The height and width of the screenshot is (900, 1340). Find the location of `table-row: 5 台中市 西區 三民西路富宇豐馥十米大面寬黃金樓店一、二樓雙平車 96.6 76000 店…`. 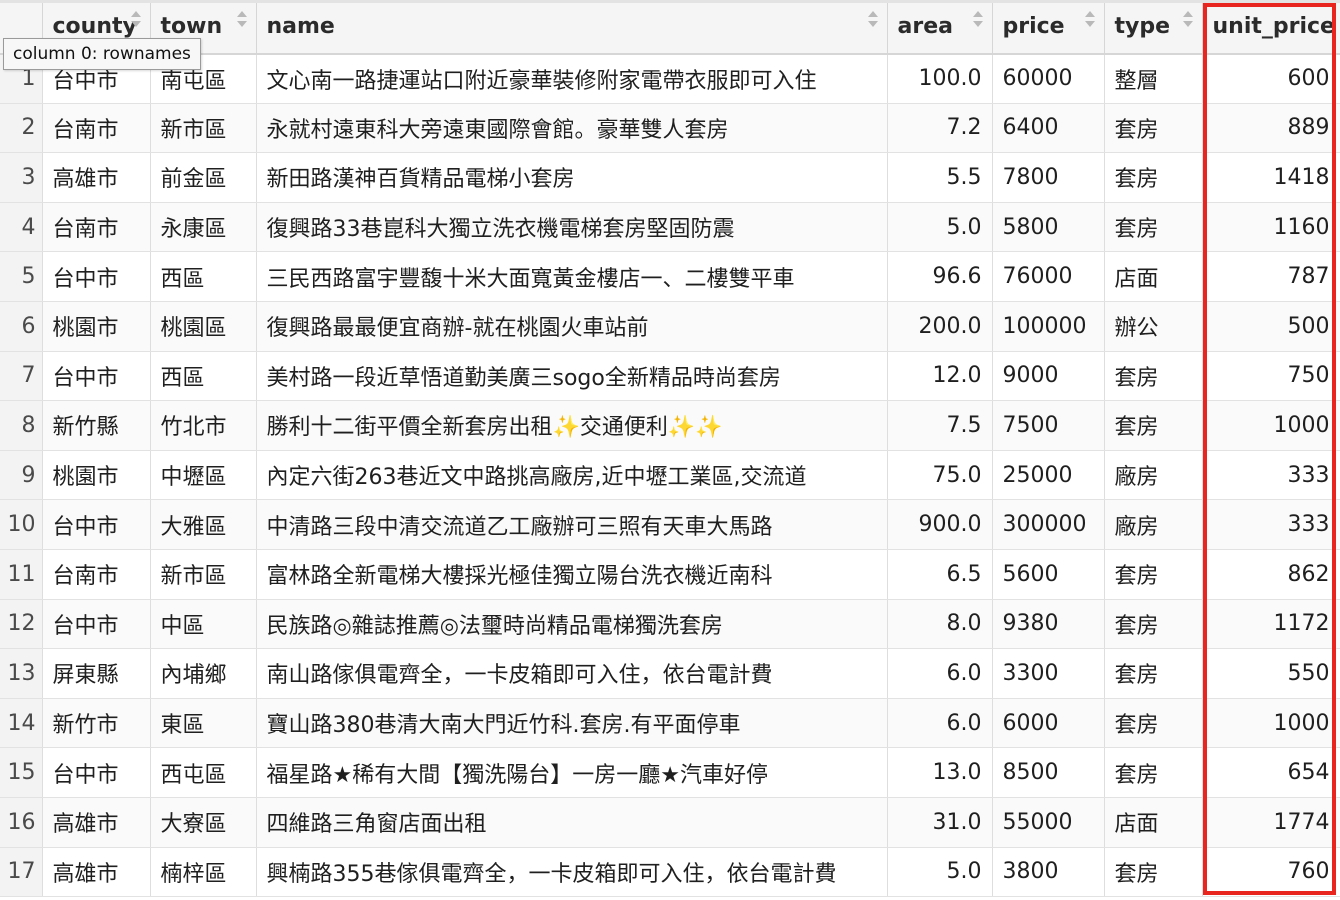

table-row: 5 台中市 西區 三民西路富宇豐馥十米大面寬黃金樓店一、二樓雙平車 96.6 76000 店… is located at coordinates (670, 276).